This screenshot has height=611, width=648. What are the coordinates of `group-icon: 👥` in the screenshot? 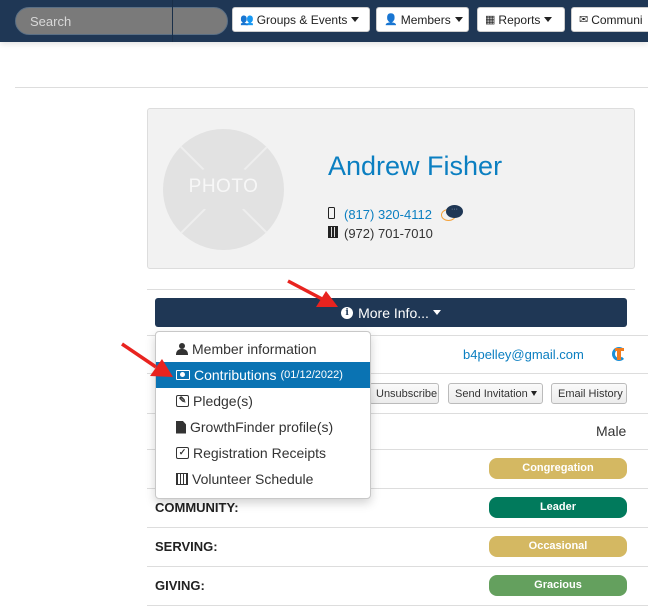 It's located at (247, 20).